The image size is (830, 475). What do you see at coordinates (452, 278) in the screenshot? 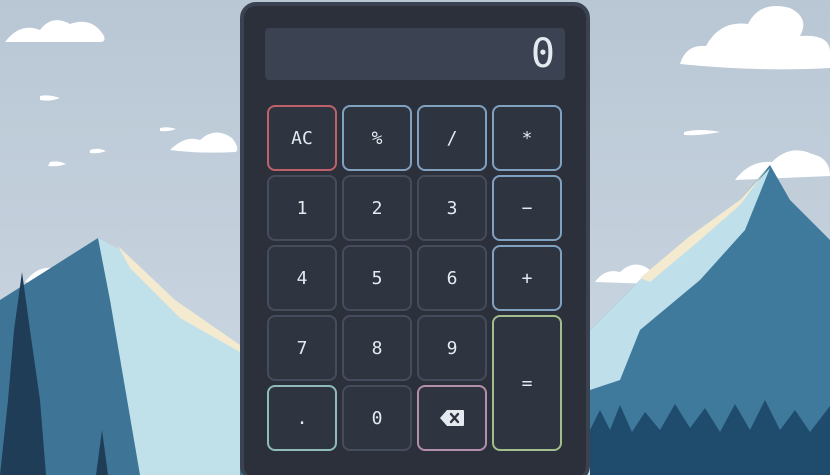
I see `digit-6-button: 6` at bounding box center [452, 278].